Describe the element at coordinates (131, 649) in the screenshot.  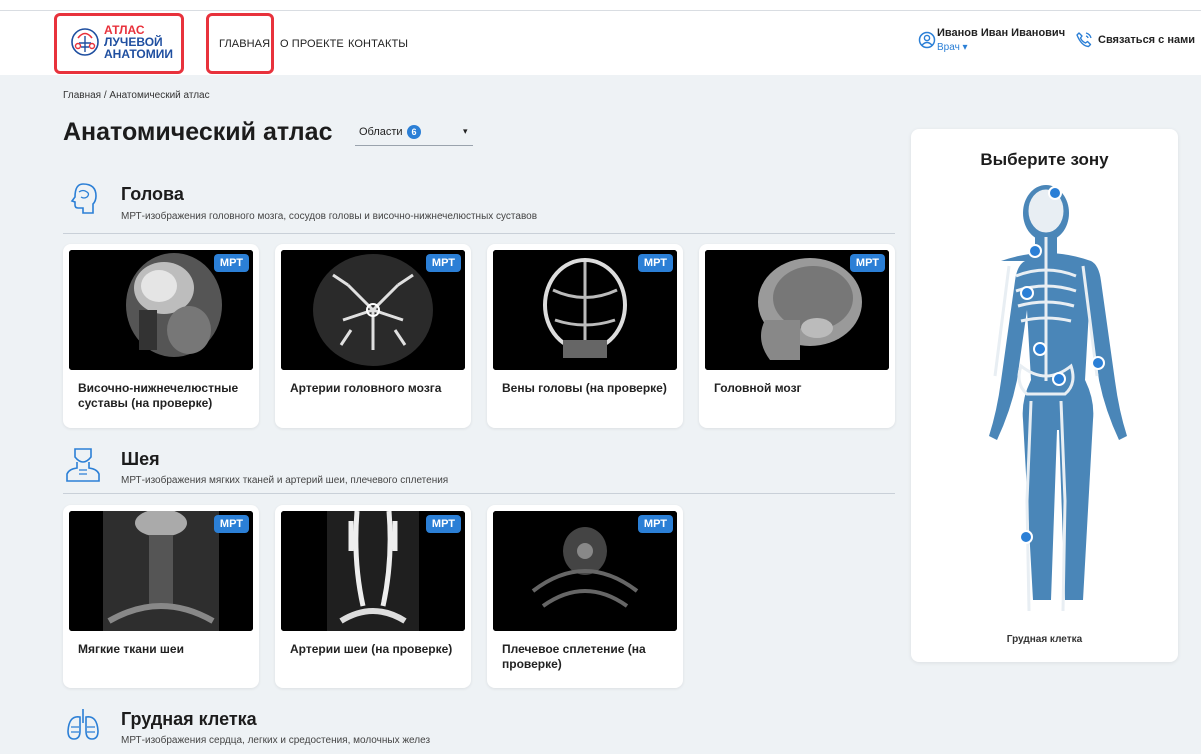
I see `card-title: Мягкие ткани шеи` at that location.